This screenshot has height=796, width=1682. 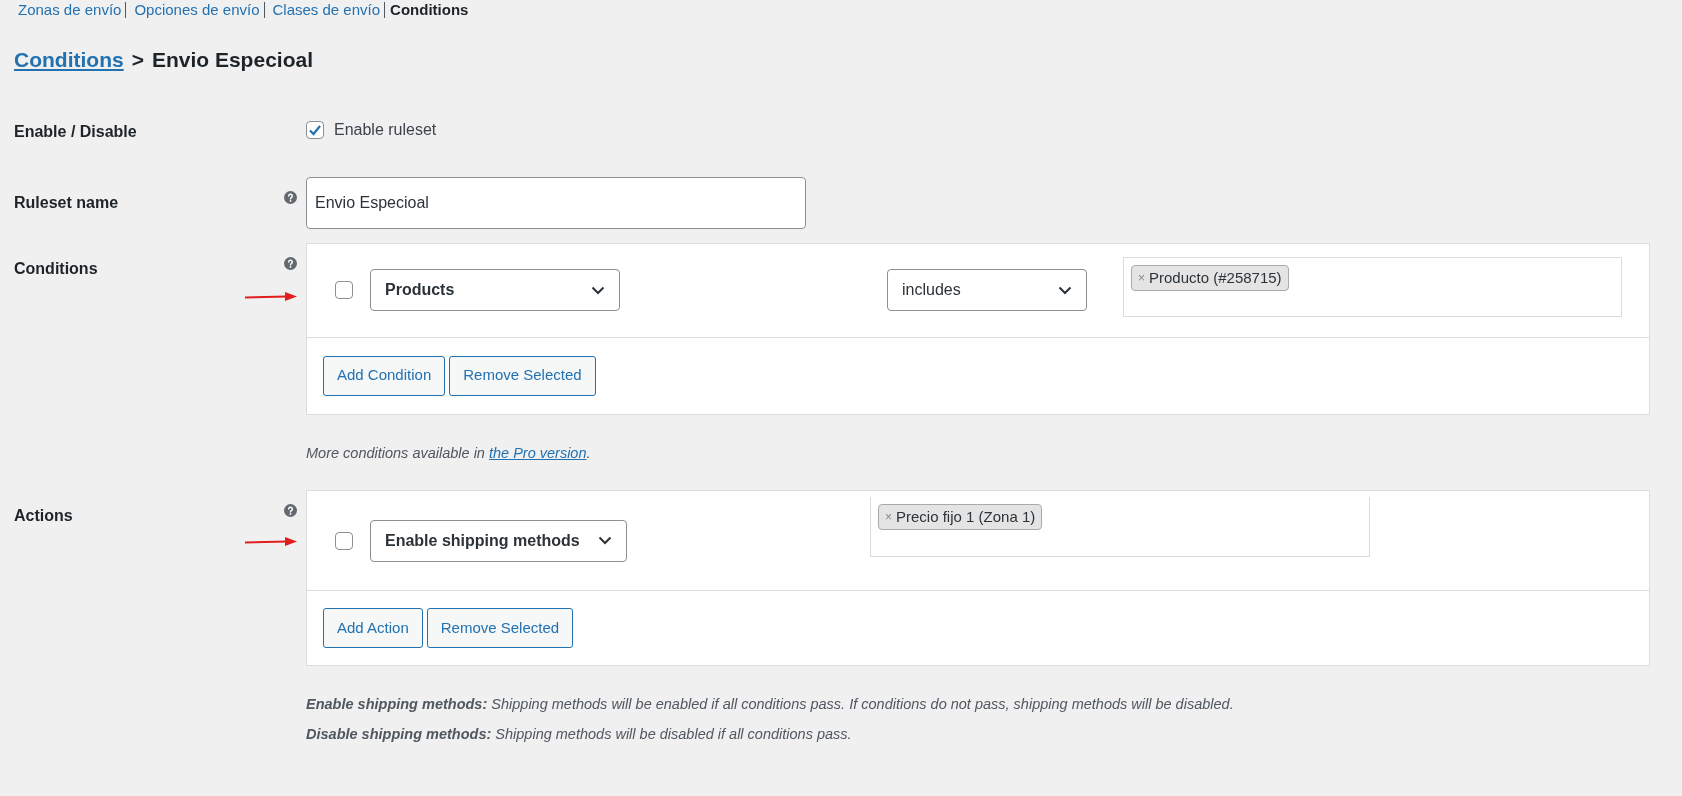 What do you see at coordinates (70, 11) in the screenshot?
I see `subnav-link: Zonas de envío` at bounding box center [70, 11].